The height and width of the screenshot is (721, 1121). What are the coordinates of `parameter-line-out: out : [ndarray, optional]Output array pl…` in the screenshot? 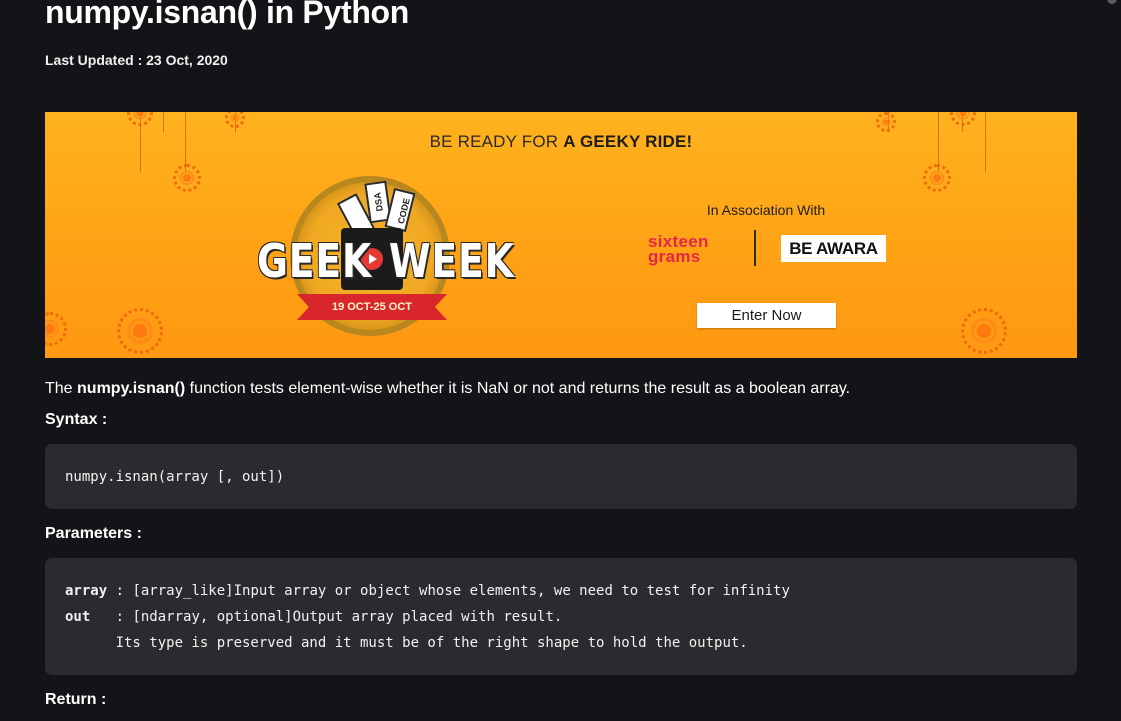 It's located at (561, 617).